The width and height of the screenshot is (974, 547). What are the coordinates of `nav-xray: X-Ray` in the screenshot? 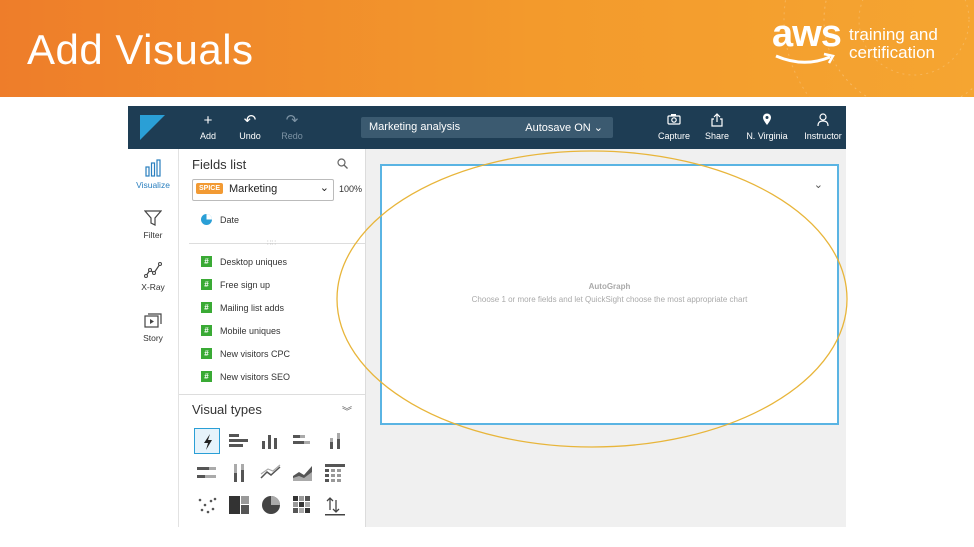 It's located at (153, 276).